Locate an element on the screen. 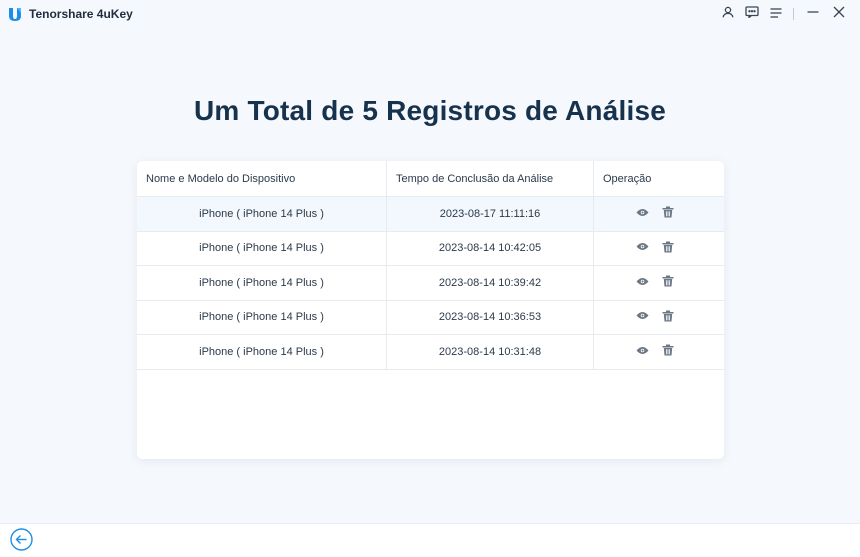 The image size is (860, 557). feedback-icon is located at coordinates (752, 14).